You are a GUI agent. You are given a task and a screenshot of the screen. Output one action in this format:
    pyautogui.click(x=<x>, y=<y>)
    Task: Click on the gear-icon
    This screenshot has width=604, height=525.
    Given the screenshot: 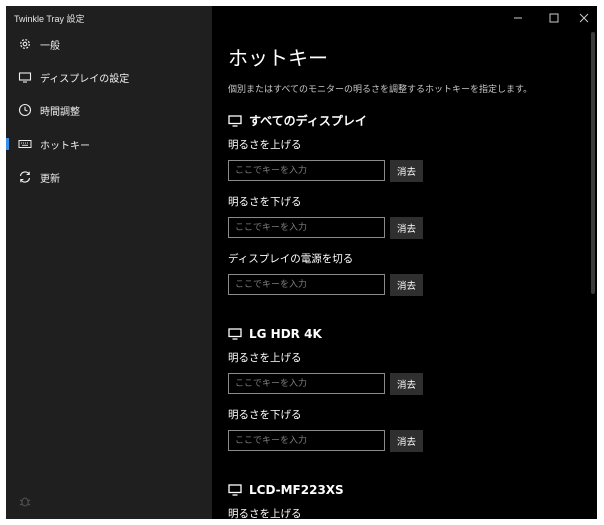 What is the action you would take?
    pyautogui.click(x=25, y=44)
    